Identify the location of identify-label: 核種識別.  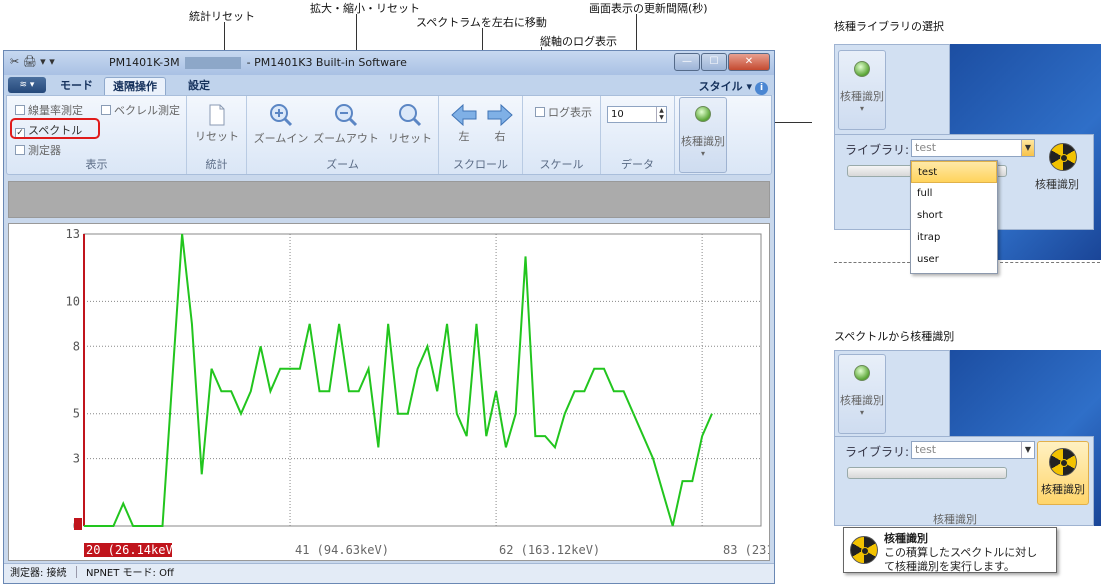
(703, 141).